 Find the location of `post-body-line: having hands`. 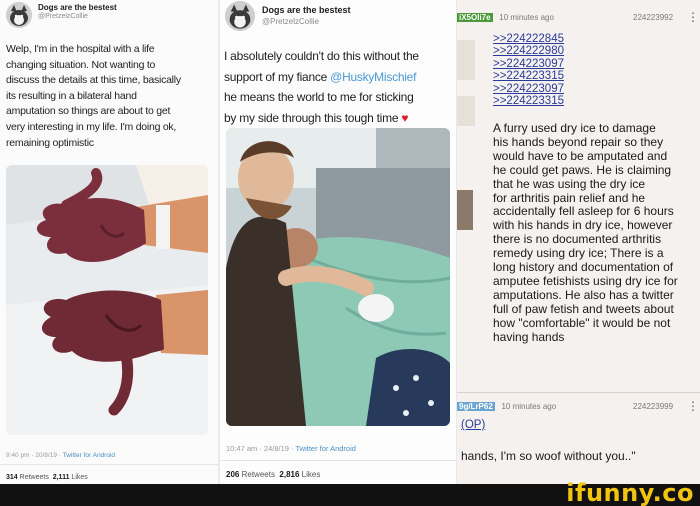

post-body-line: having hands is located at coordinates (529, 336).